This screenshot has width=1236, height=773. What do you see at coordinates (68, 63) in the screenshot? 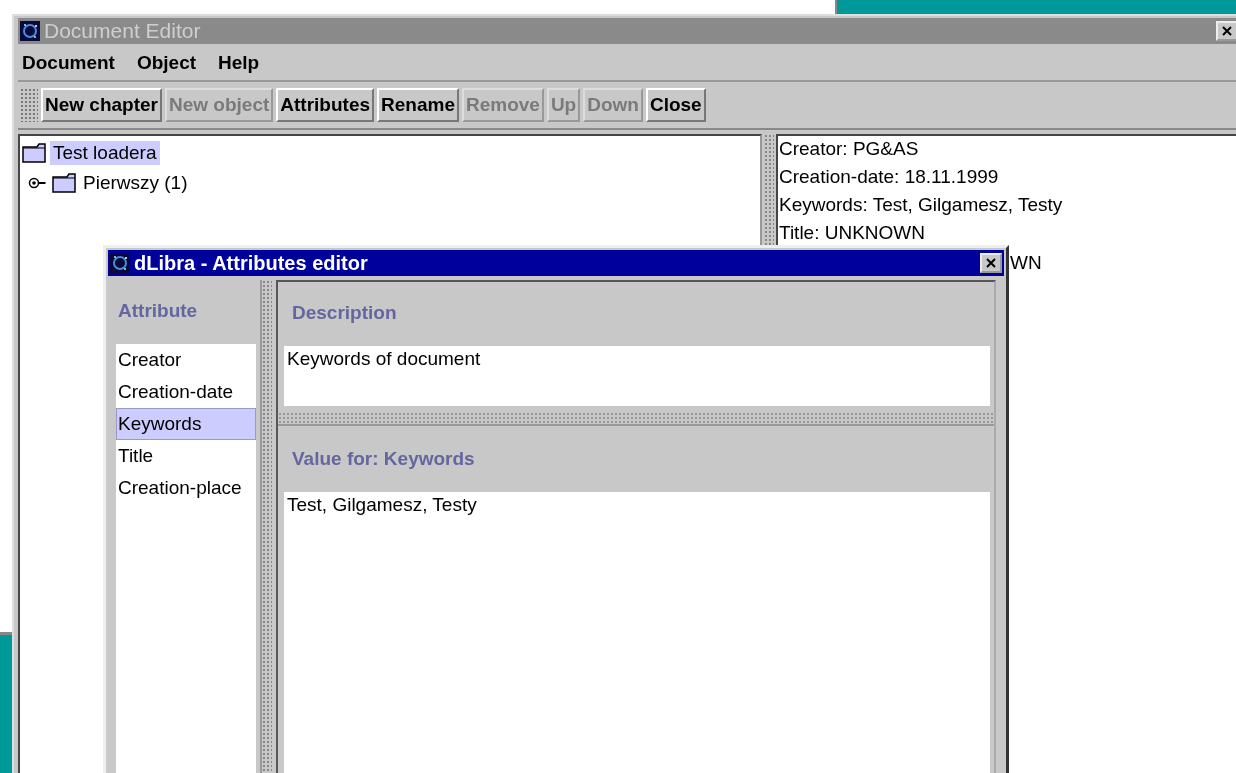
I see `menu-item: Document` at bounding box center [68, 63].